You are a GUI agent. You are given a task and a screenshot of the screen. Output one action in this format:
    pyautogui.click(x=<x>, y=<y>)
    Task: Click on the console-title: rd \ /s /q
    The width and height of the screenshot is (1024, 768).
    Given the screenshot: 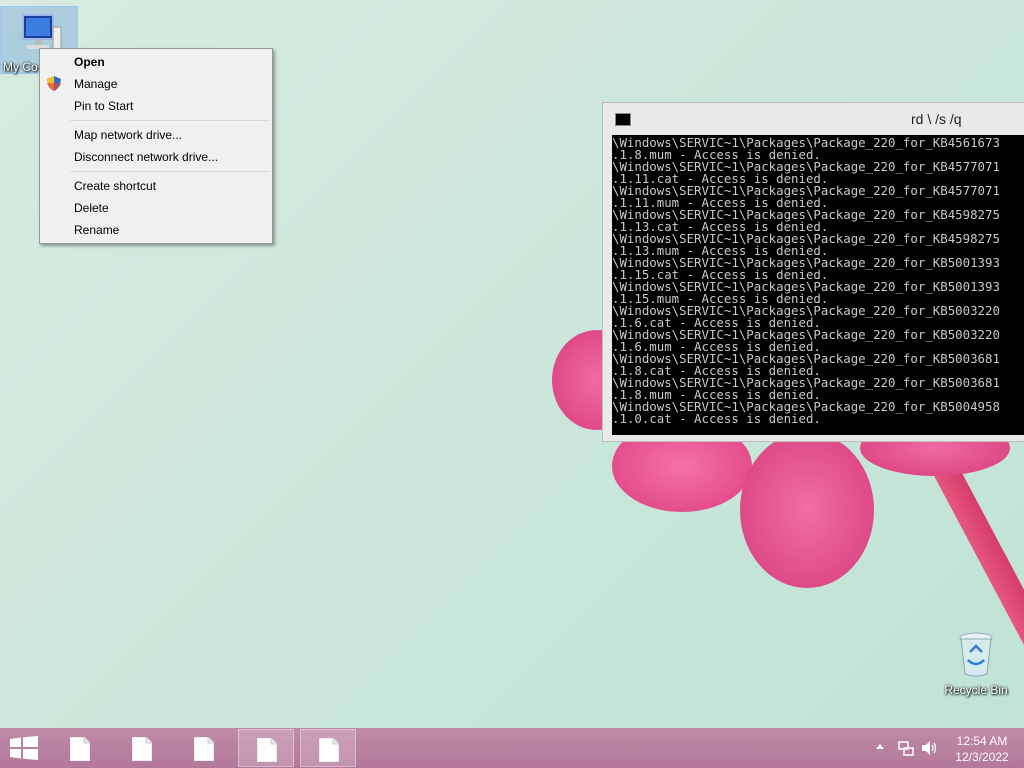 What is the action you would take?
    pyautogui.click(x=936, y=119)
    